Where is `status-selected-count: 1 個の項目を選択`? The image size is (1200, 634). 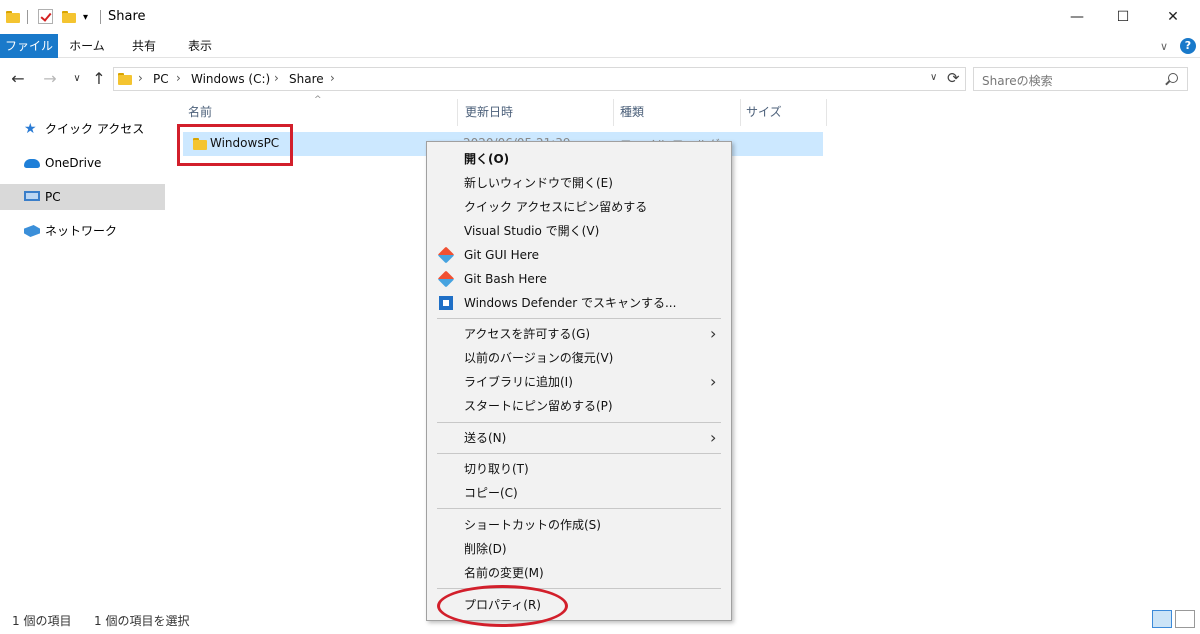 status-selected-count: 1 個の項目を選択 is located at coordinates (142, 621).